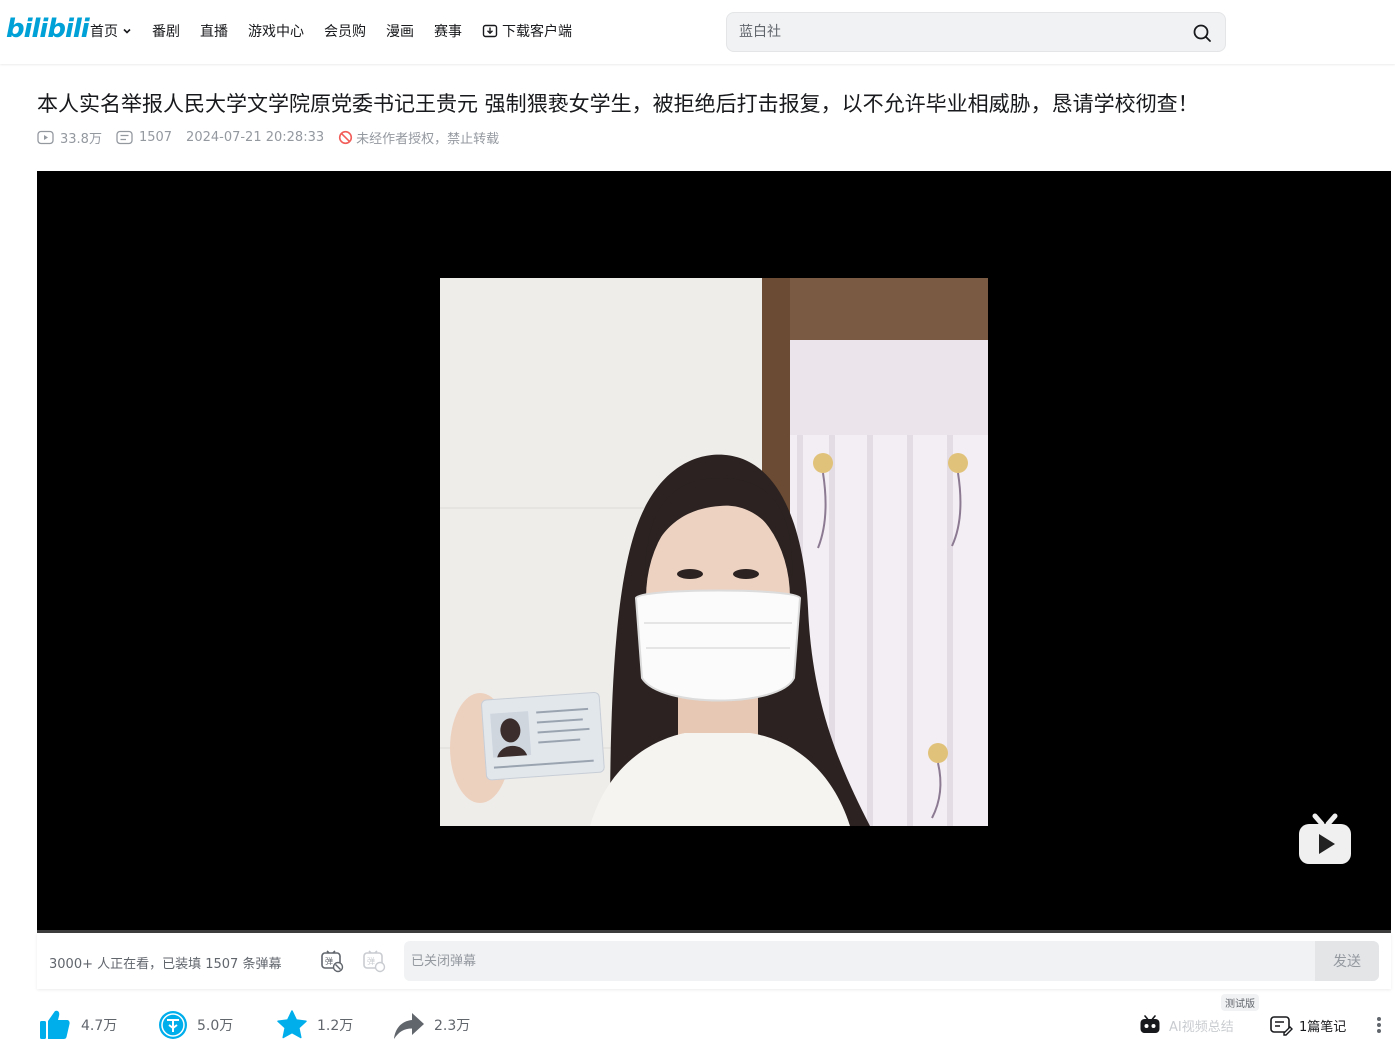  What do you see at coordinates (195, 1025) in the screenshot?
I see `coin-button: 5.0万` at bounding box center [195, 1025].